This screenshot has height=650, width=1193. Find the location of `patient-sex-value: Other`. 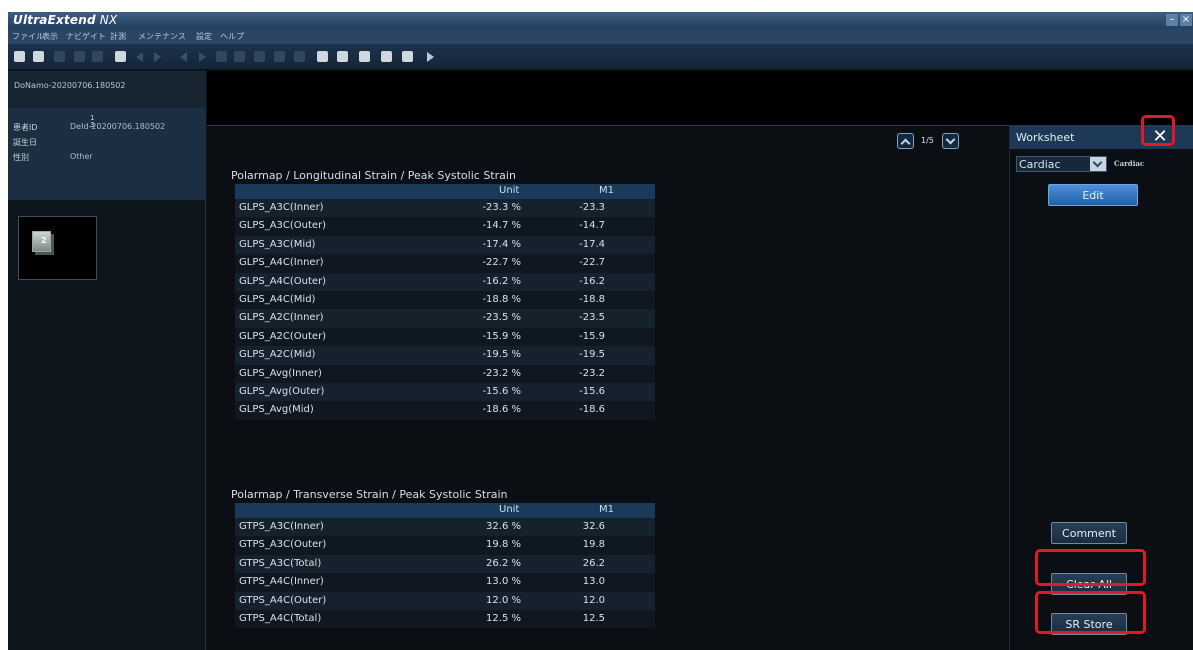

patient-sex-value: Other is located at coordinates (81, 156).